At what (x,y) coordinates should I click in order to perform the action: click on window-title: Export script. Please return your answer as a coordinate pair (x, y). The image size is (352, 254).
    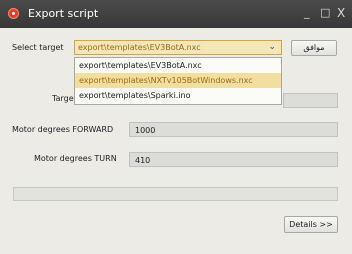
    Looking at the image, I should click on (63, 13).